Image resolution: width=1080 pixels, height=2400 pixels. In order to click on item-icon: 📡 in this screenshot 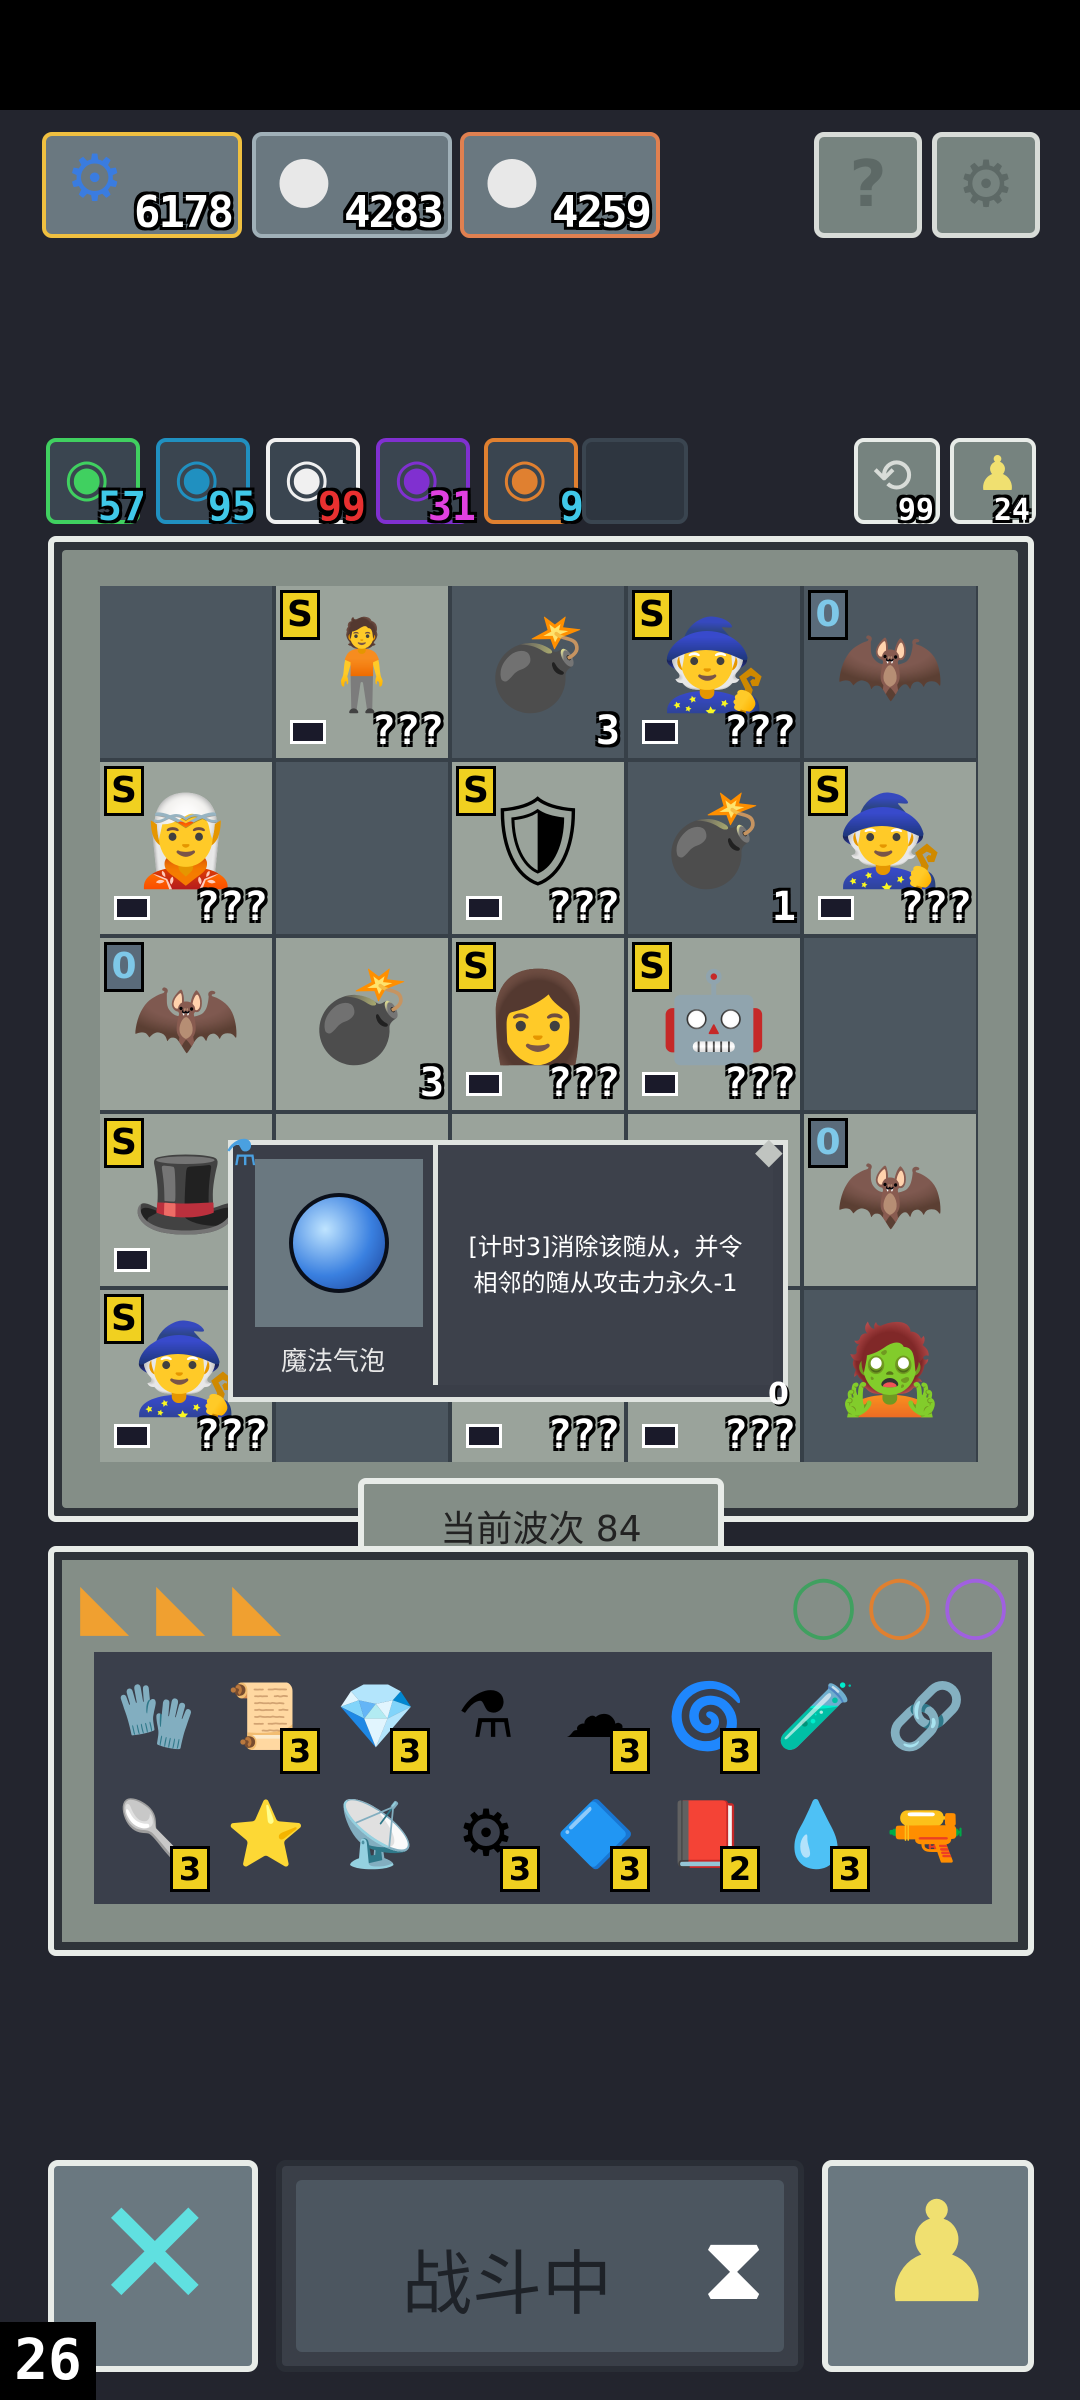, I will do `click(376, 1834)`.